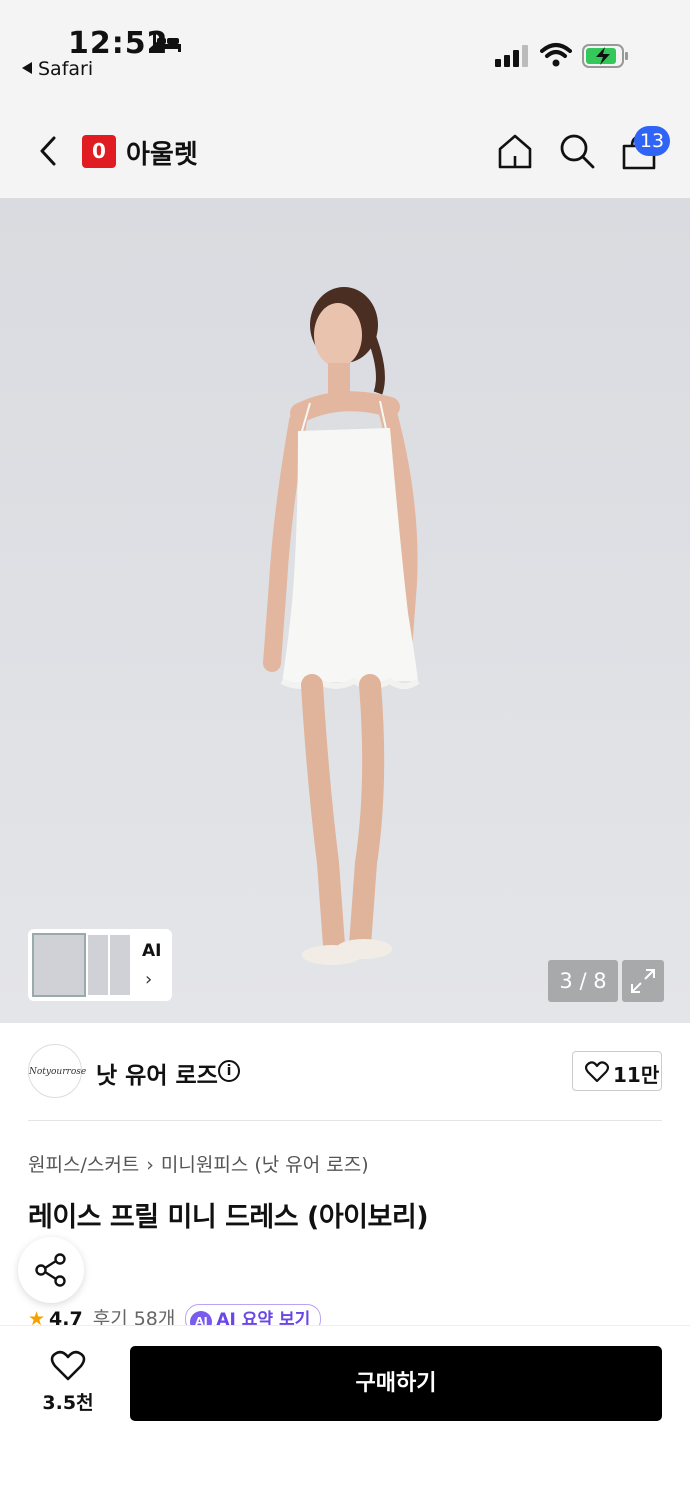  What do you see at coordinates (605, 56) in the screenshot?
I see `battery-charging-icon` at bounding box center [605, 56].